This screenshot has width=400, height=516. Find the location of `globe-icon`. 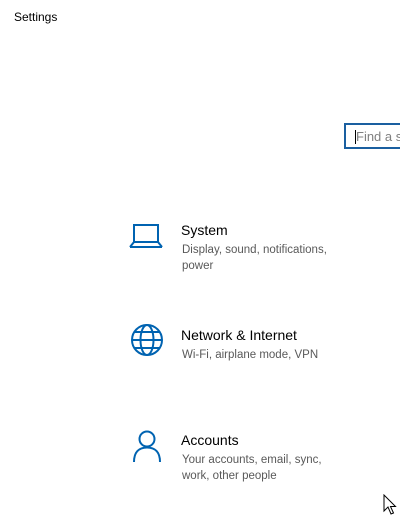

globe-icon is located at coordinates (147, 340).